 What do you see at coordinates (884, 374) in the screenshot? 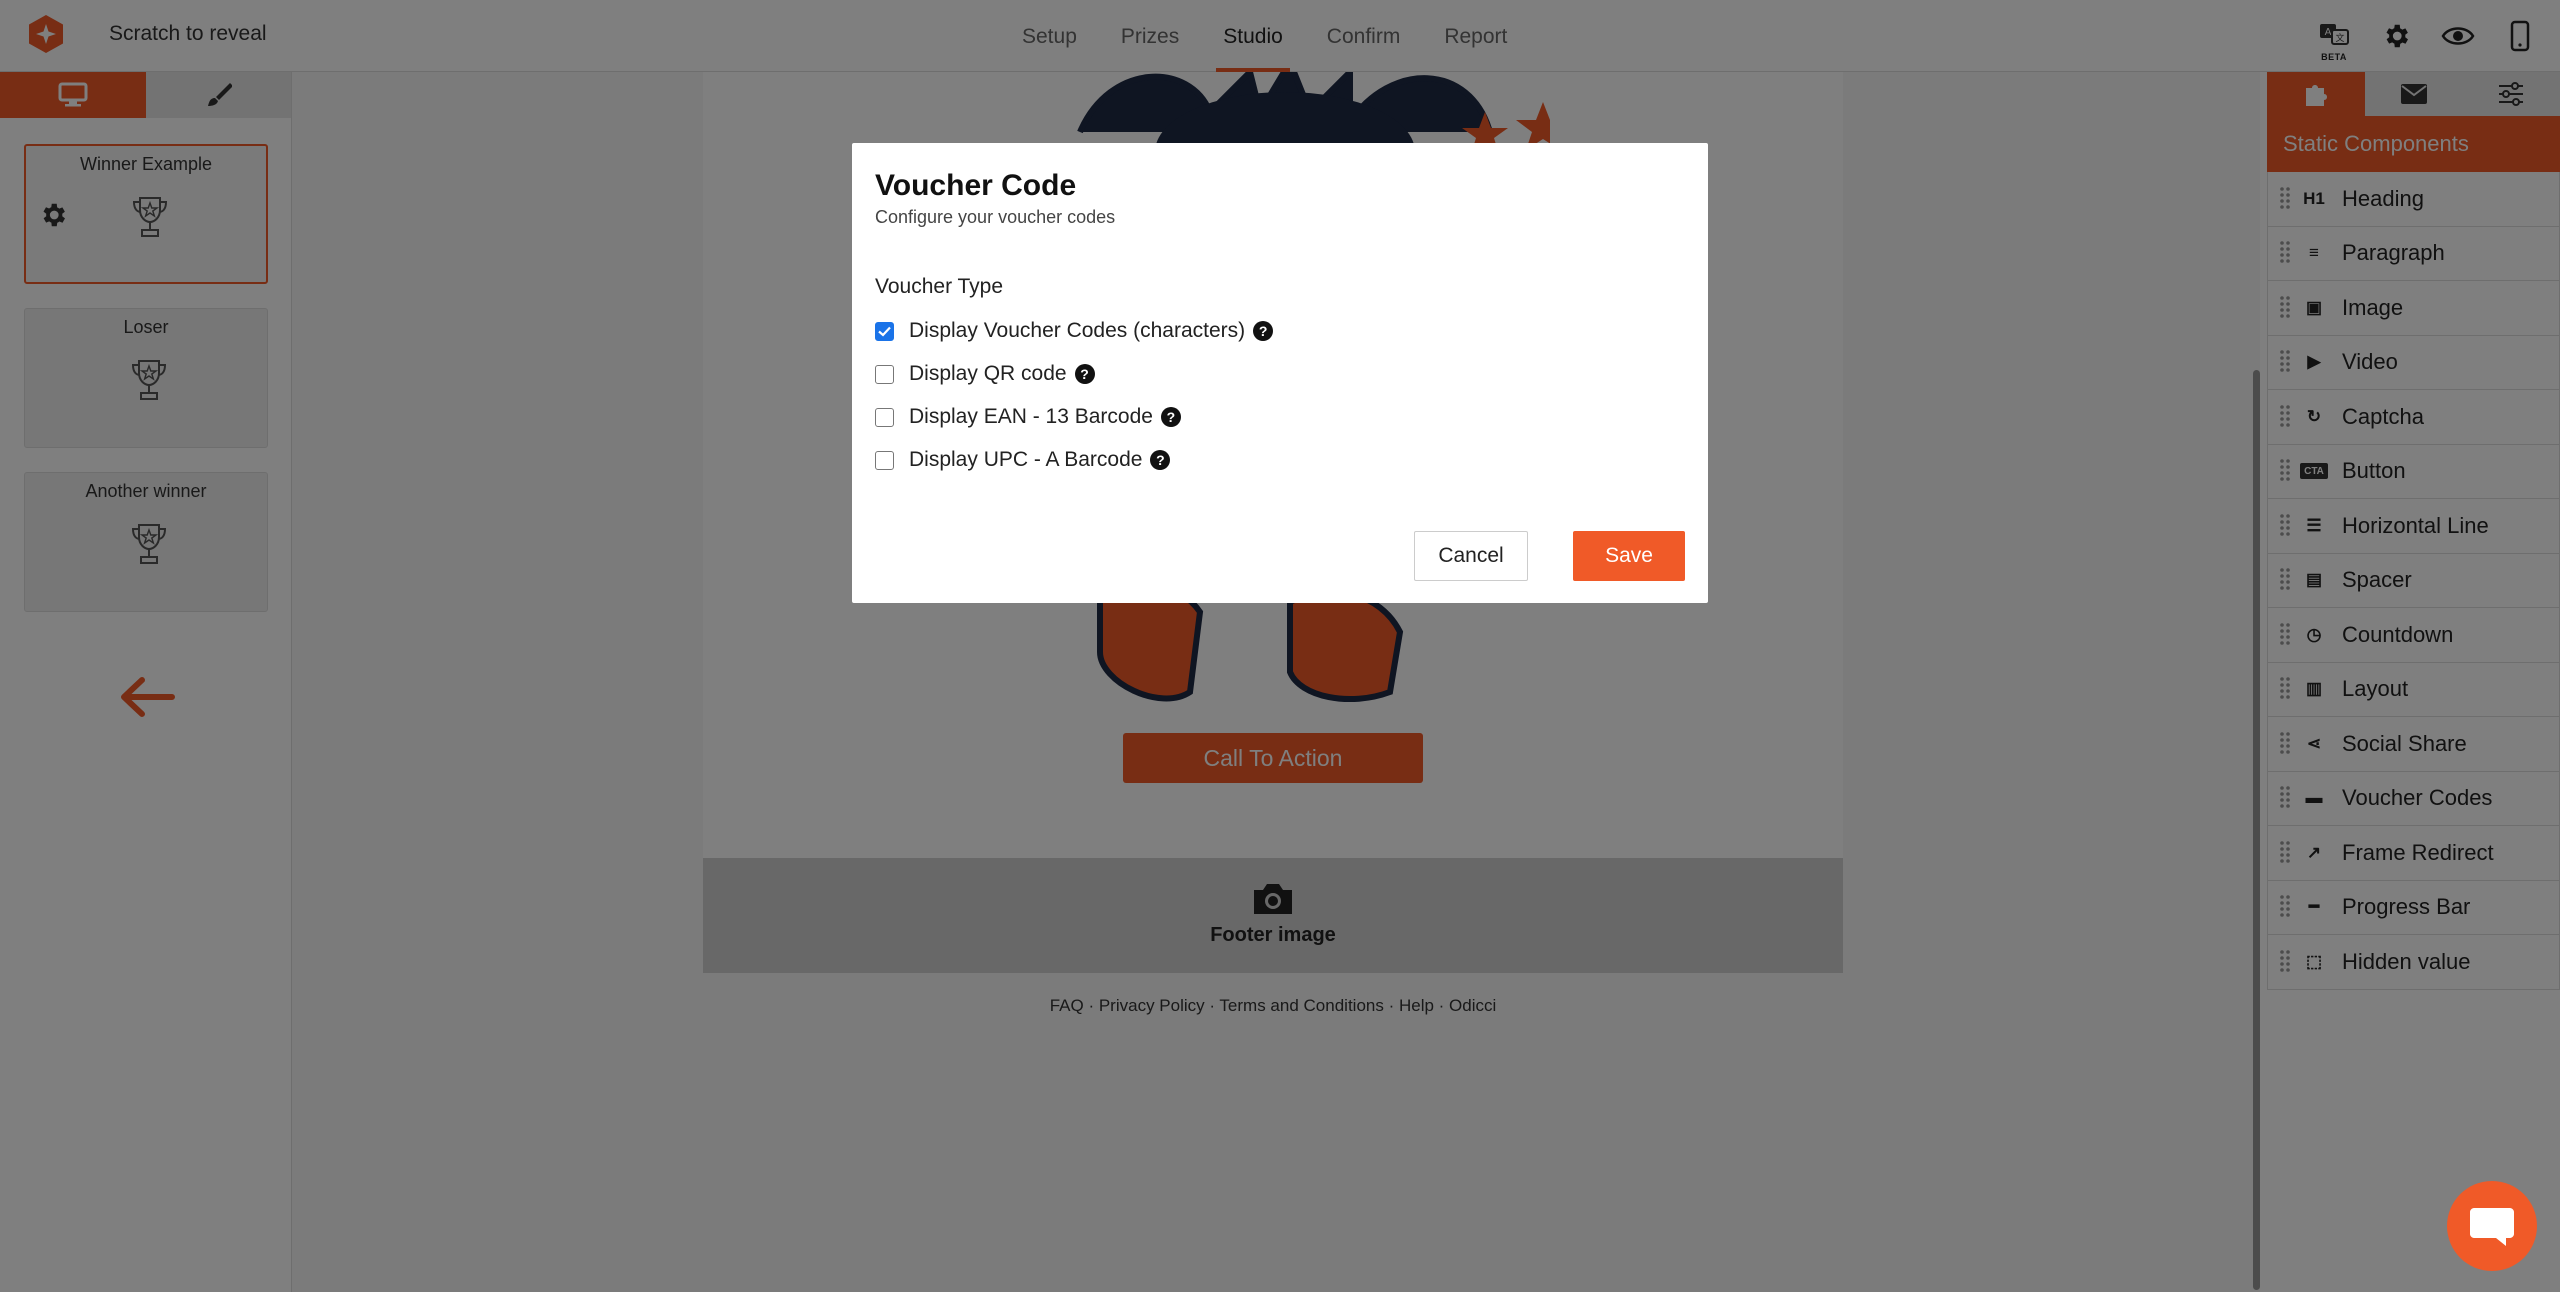
I see `qr-code-checkbox` at bounding box center [884, 374].